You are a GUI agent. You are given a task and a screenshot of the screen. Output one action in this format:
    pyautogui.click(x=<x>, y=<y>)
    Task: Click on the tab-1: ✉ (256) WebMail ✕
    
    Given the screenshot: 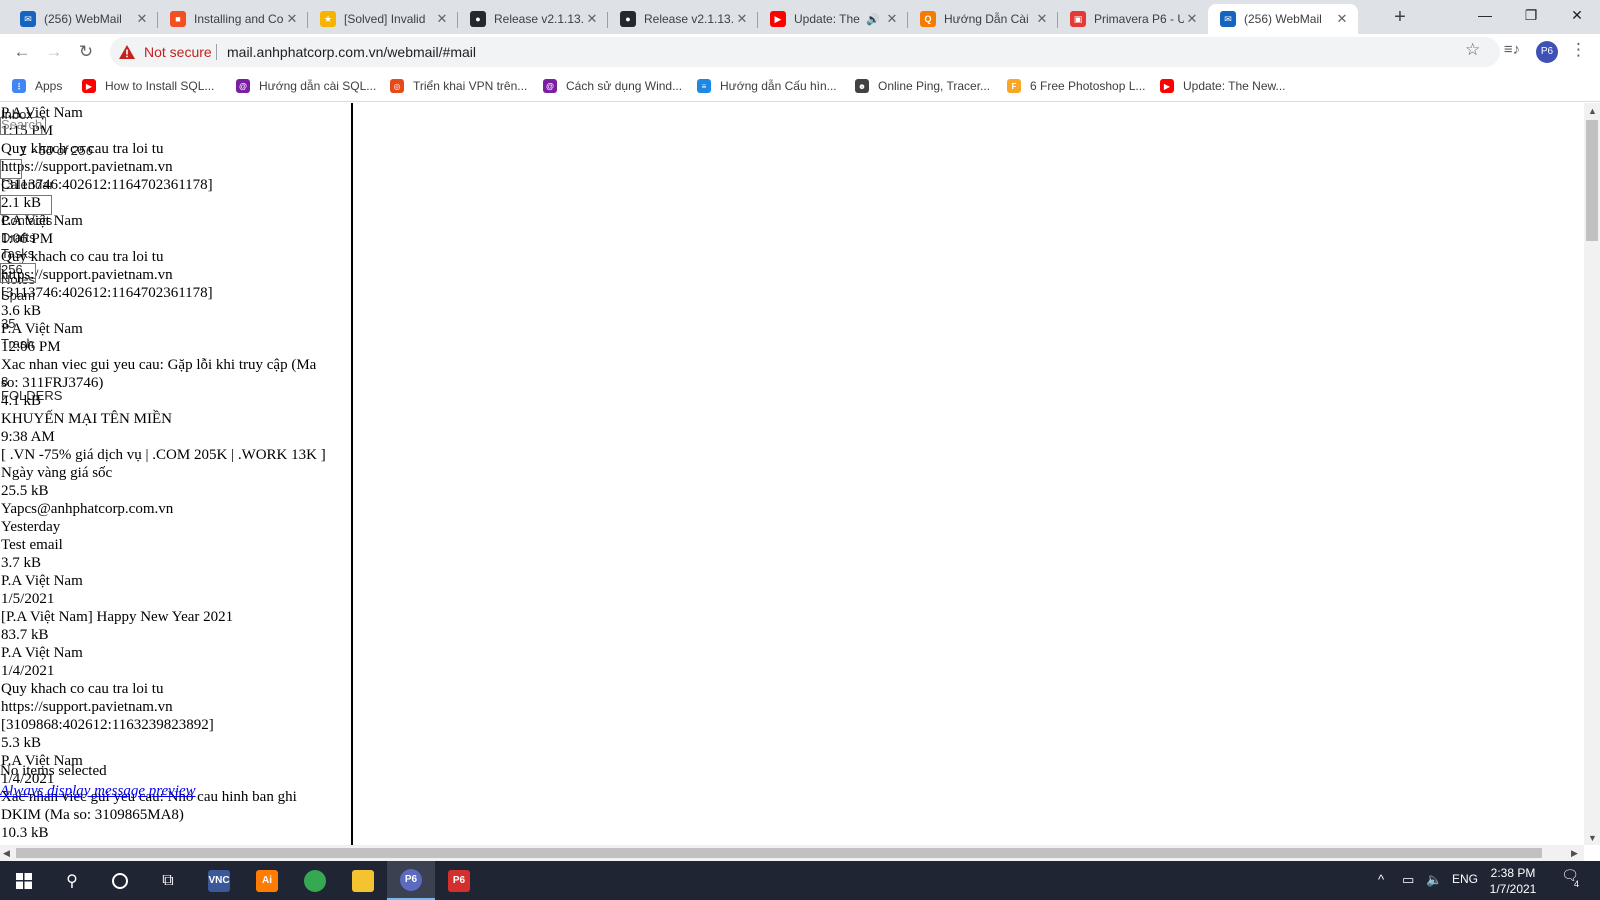 What is the action you would take?
    pyautogui.click(x=83, y=19)
    